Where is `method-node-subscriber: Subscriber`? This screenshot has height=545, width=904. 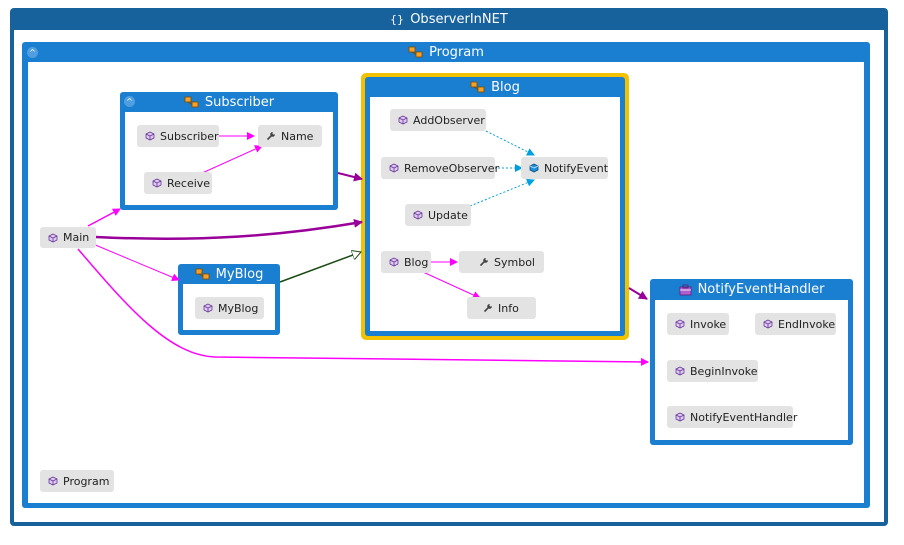
method-node-subscriber: Subscriber is located at coordinates (178, 136).